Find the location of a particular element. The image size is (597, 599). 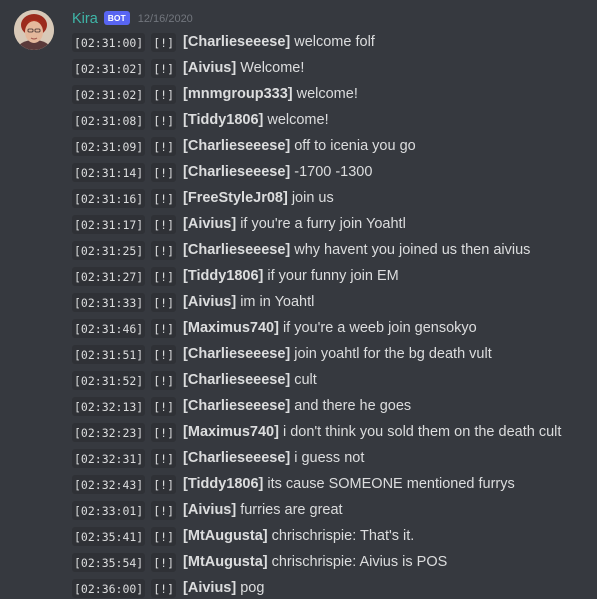

log-message-text: if your funny join EM is located at coordinates (333, 276).